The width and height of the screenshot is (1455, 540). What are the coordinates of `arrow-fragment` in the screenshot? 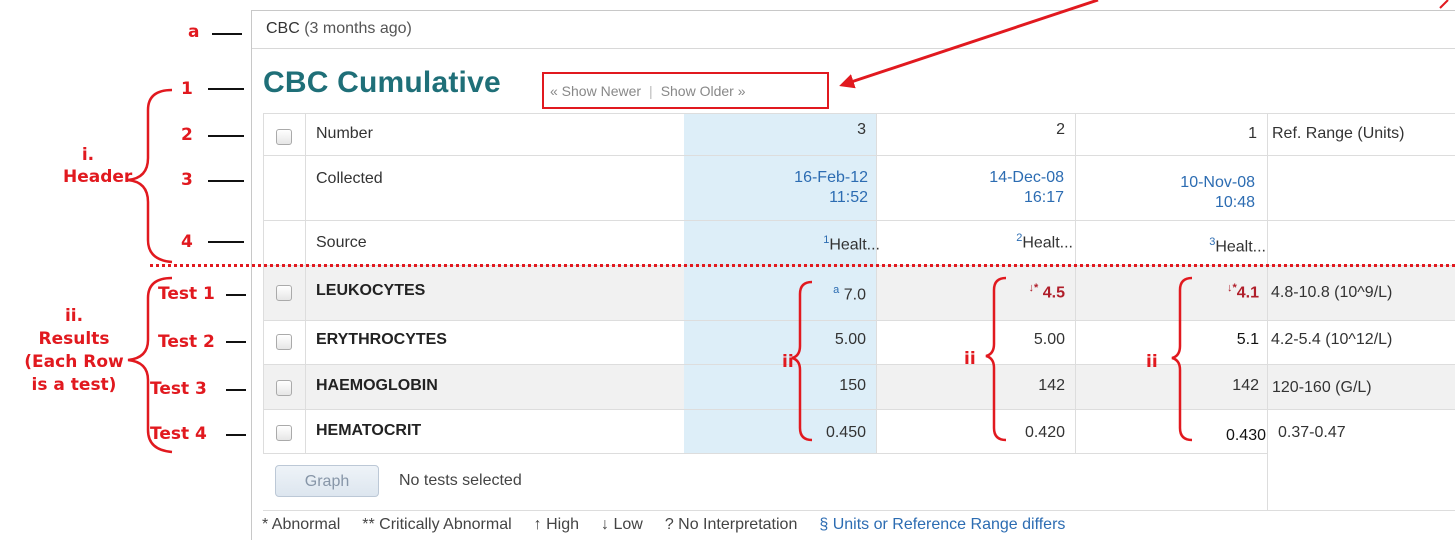 It's located at (1444, 4).